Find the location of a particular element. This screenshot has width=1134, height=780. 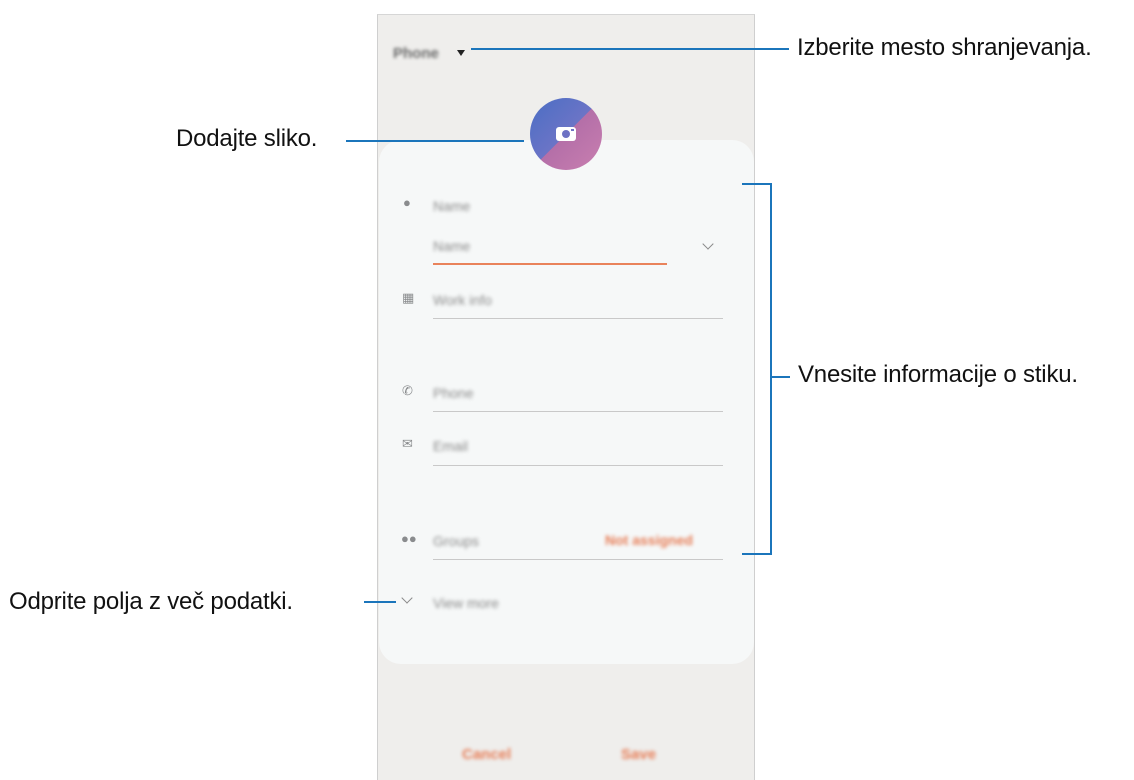

picture-callout: Dodajte sliko. is located at coordinates (247, 138).